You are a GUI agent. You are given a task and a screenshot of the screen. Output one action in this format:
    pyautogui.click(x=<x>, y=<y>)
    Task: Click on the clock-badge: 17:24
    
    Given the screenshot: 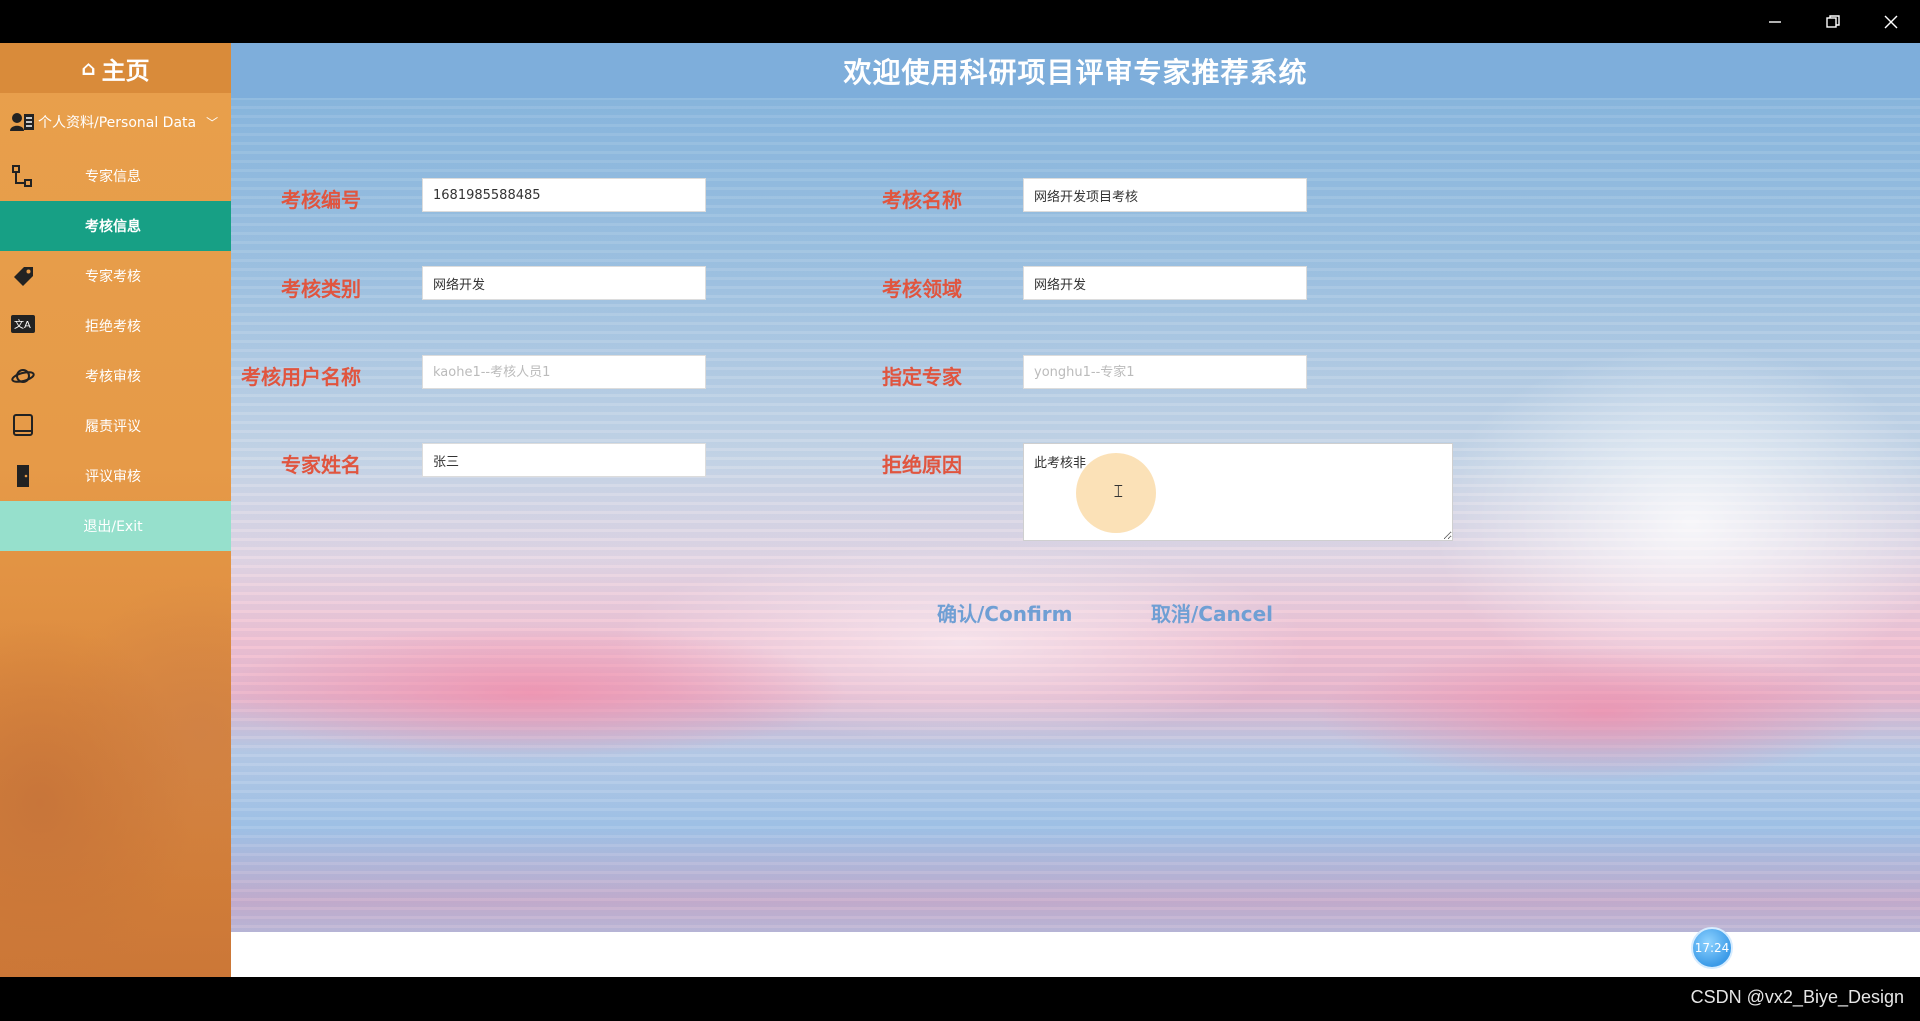 What is the action you would take?
    pyautogui.click(x=1712, y=948)
    